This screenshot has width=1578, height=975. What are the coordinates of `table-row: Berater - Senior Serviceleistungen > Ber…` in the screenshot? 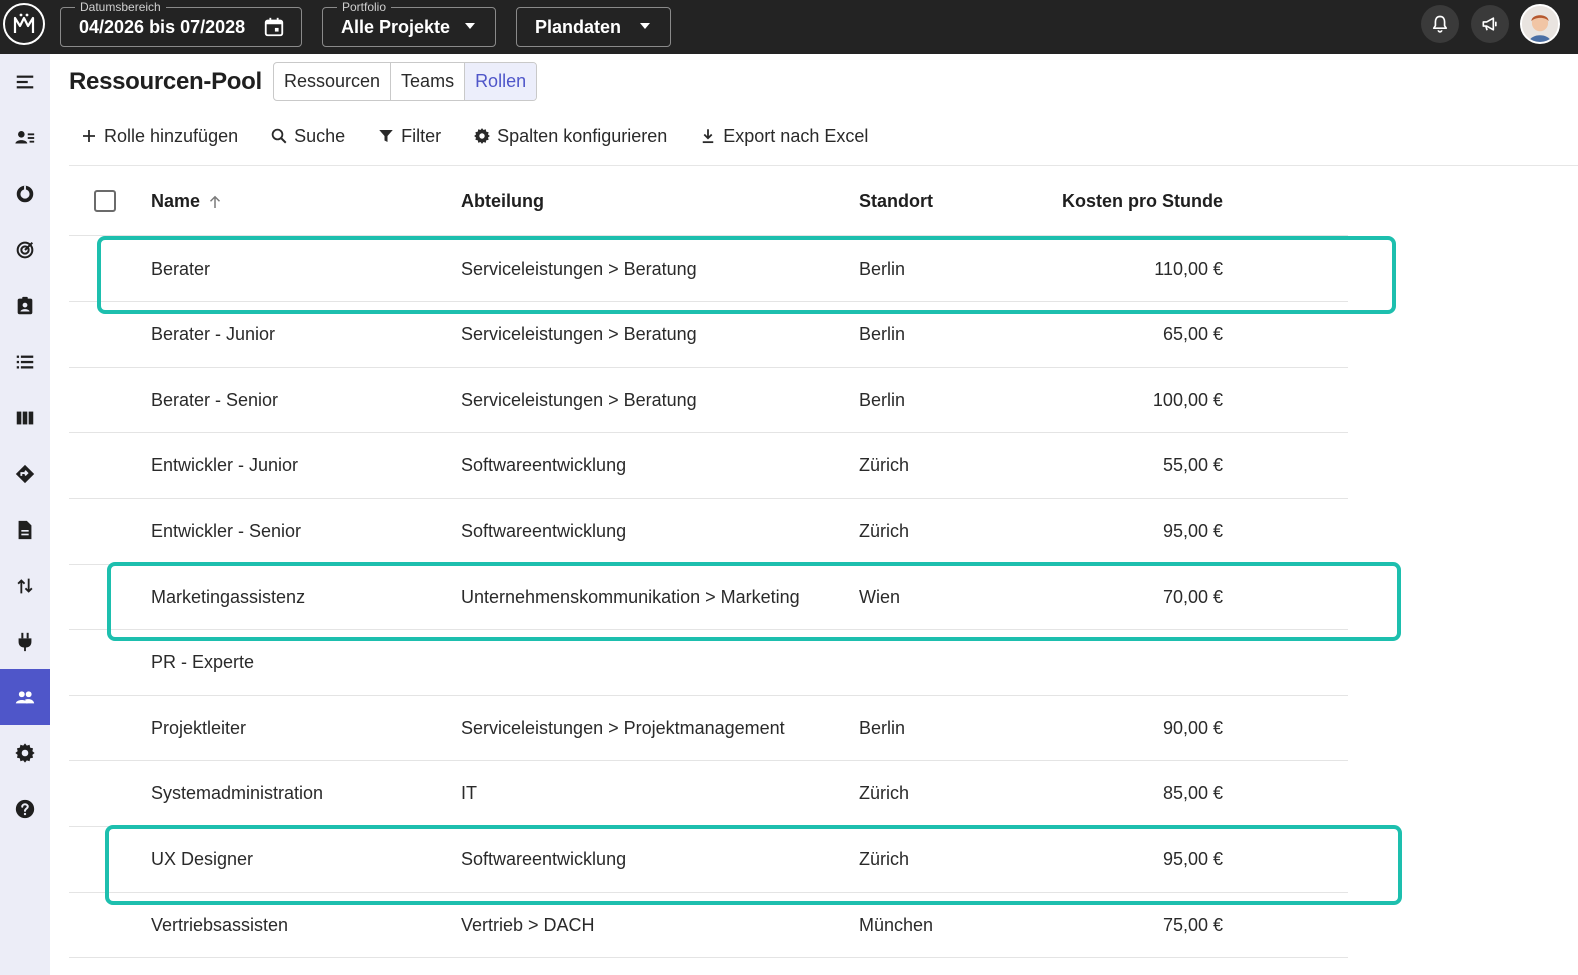 It's located at (708, 401).